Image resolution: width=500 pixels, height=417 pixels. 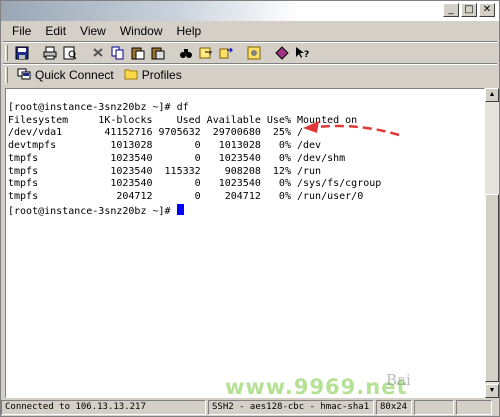 What do you see at coordinates (50, 53) in the screenshot?
I see `print-icon` at bounding box center [50, 53].